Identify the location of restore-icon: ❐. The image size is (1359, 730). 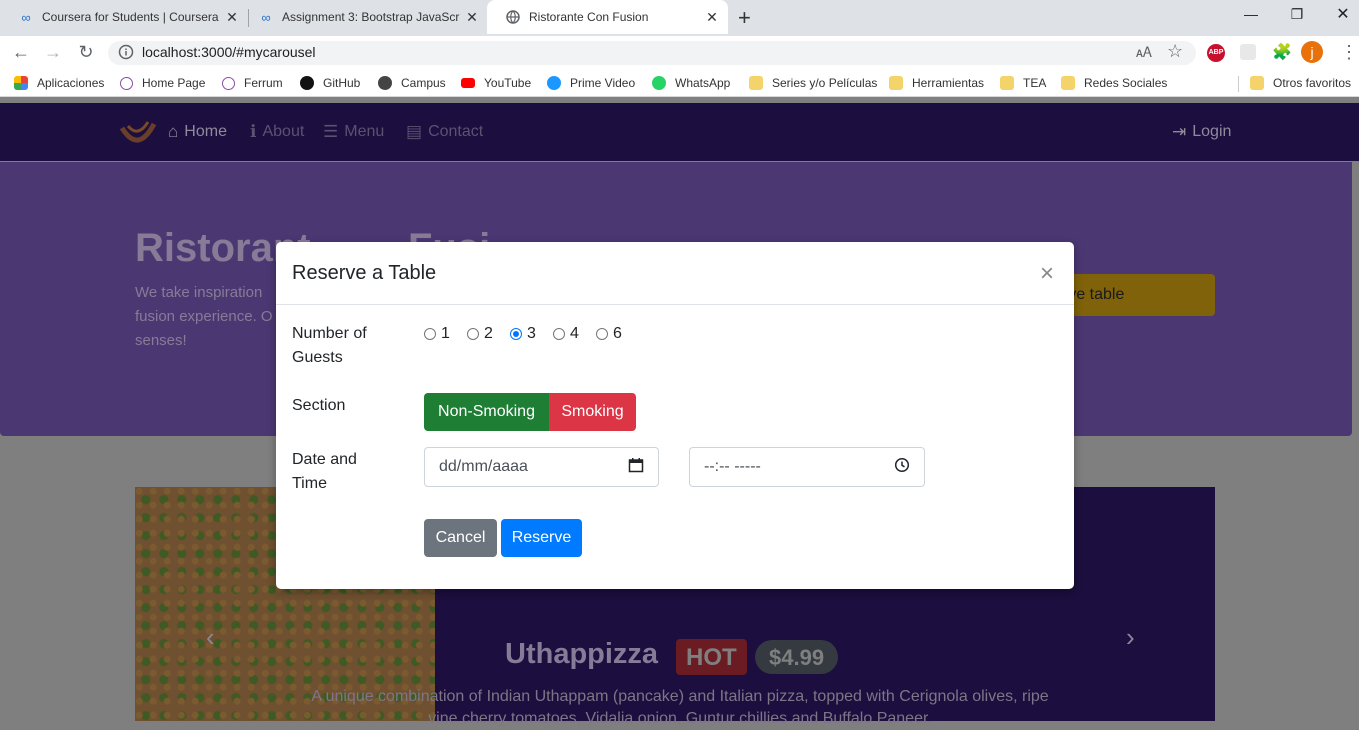
(1297, 14).